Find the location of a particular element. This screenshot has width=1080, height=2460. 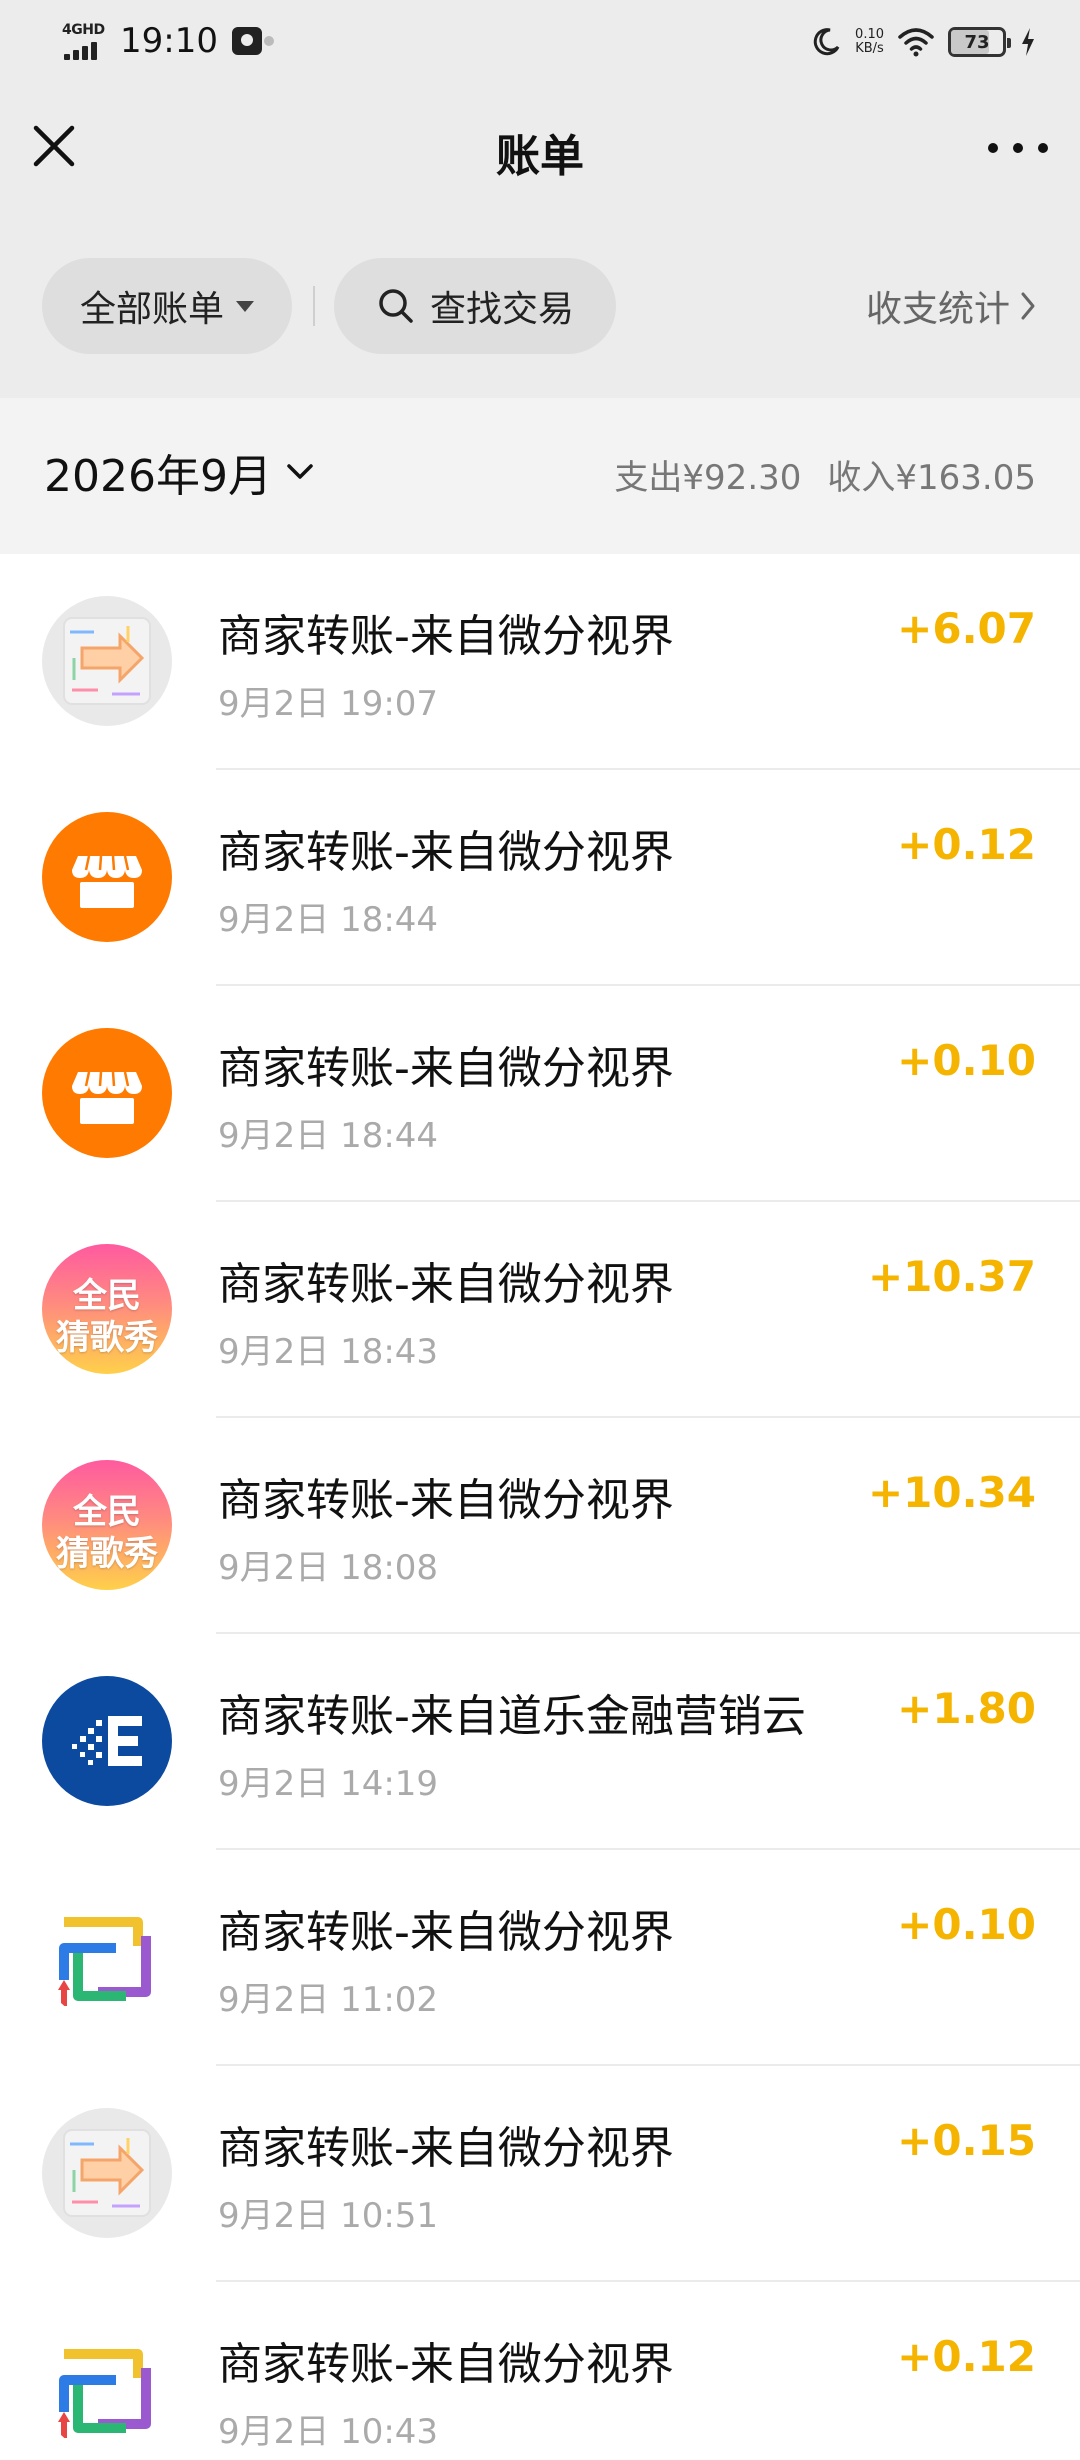

transaction-row: 商家转账-来自微分视界 9月2日 19:07 +6.07 is located at coordinates (540, 662).